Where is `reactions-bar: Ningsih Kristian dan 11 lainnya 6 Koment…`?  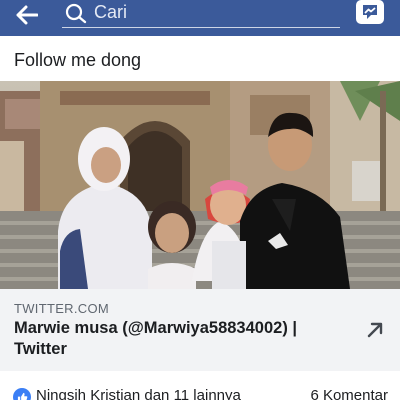
reactions-bar: Ningsih Kristian dan 11 lainnya 6 Koment… is located at coordinates (200, 390).